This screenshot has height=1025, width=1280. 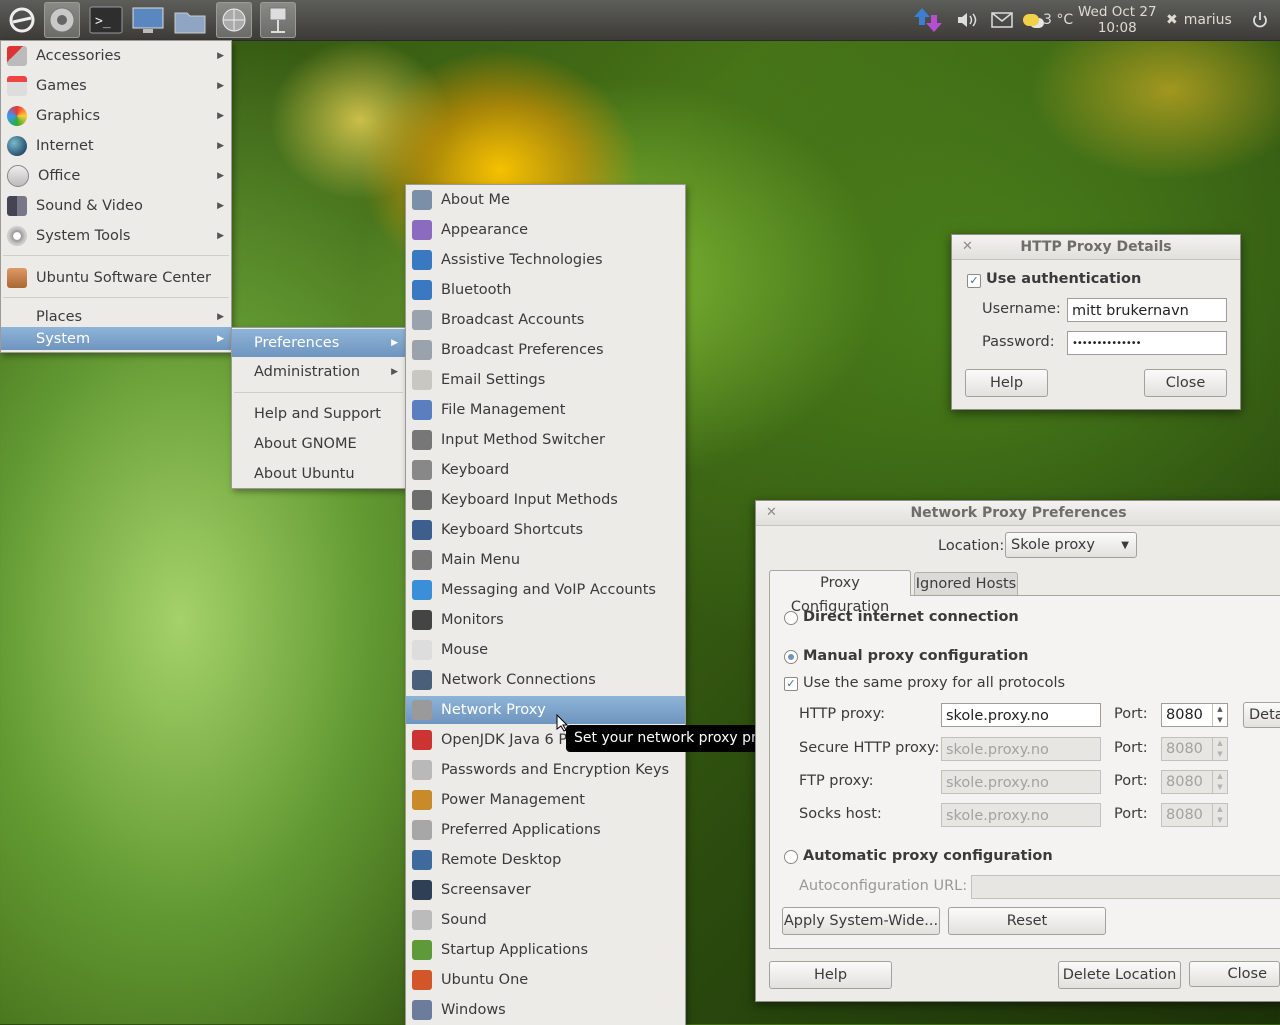 What do you see at coordinates (974, 281) in the screenshot?
I see `use-authentication-checkbox: ✓` at bounding box center [974, 281].